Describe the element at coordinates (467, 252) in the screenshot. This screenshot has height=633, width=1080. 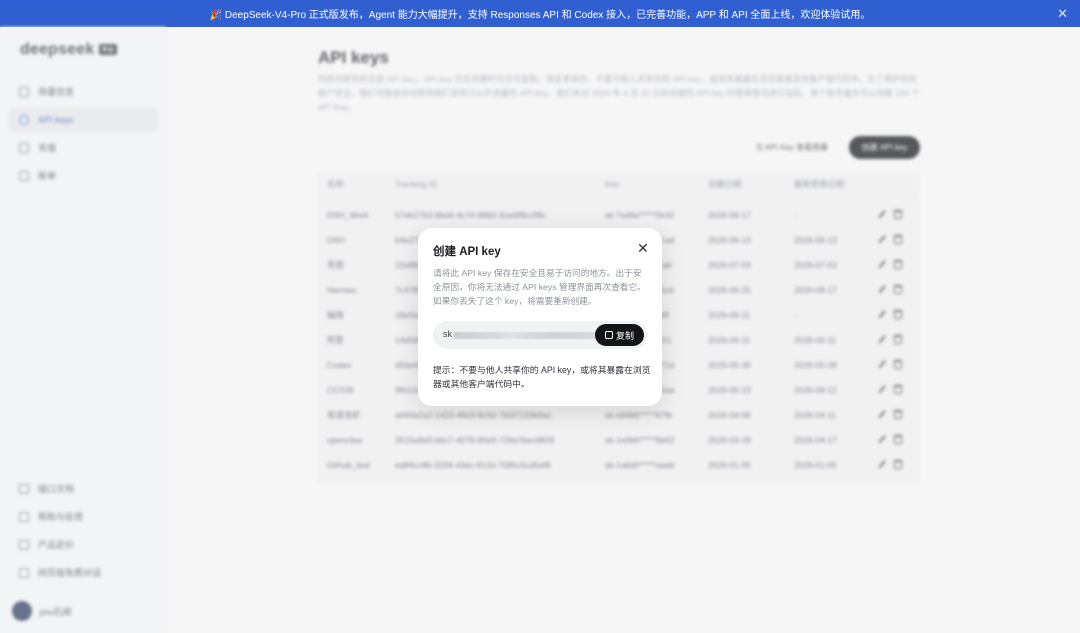
I see `dialog-title: 创建 API key` at that location.